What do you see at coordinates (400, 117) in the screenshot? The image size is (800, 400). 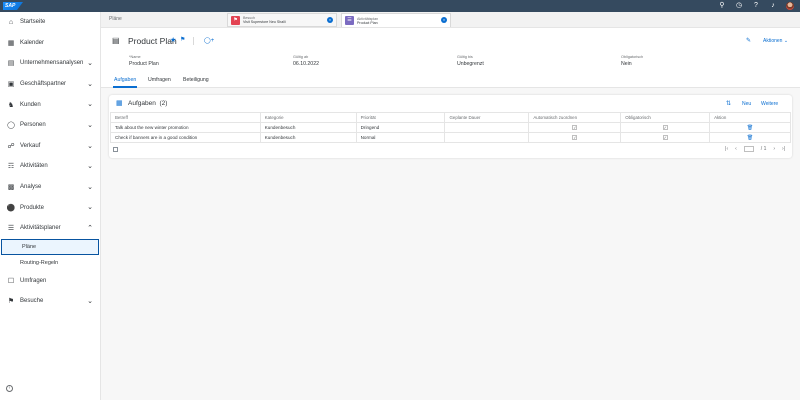 I see `column-header-prioritaet: Priorität` at bounding box center [400, 117].